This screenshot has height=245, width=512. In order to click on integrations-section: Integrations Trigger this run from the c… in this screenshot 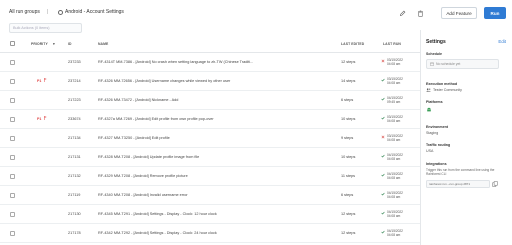, I will do `click(463, 175)`.